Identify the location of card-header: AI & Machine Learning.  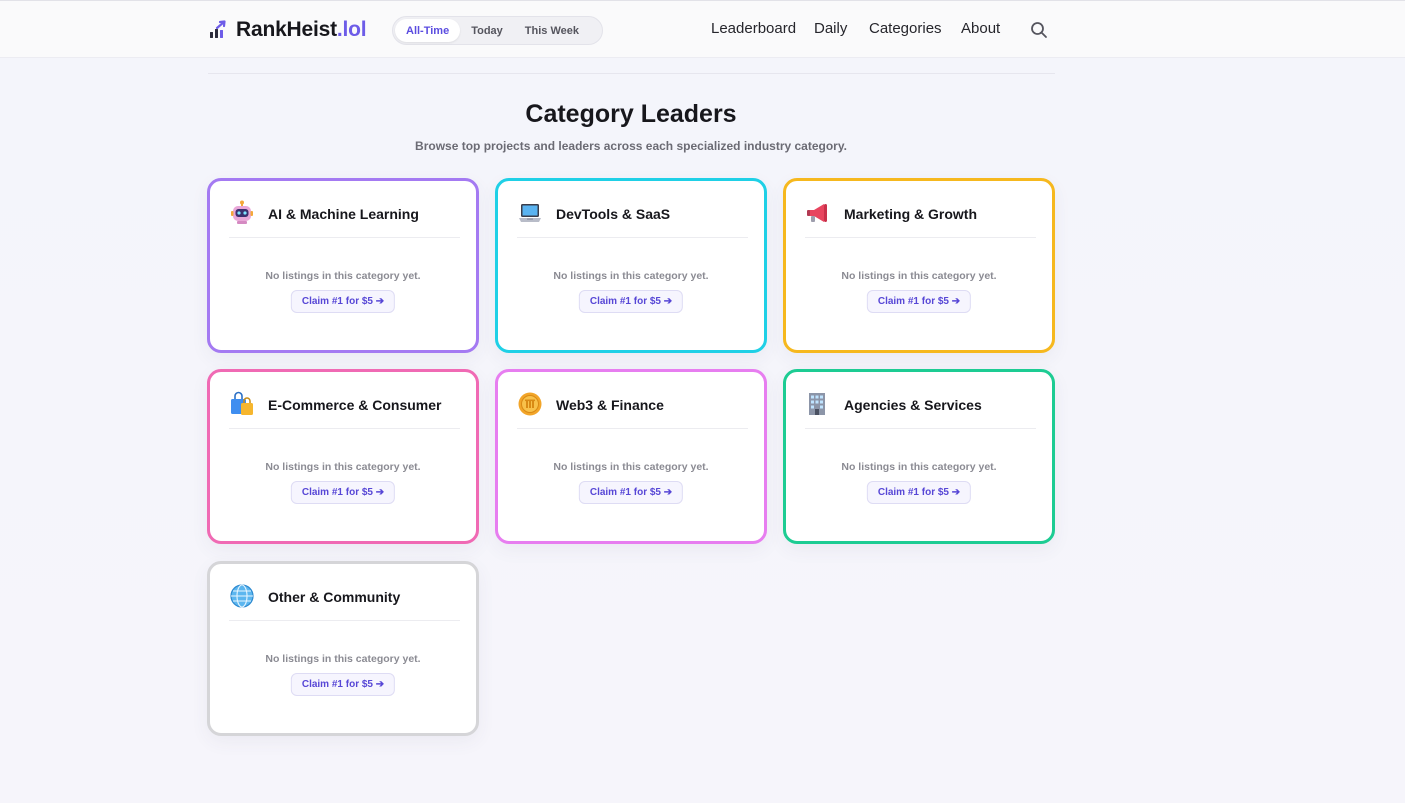
(344, 219).